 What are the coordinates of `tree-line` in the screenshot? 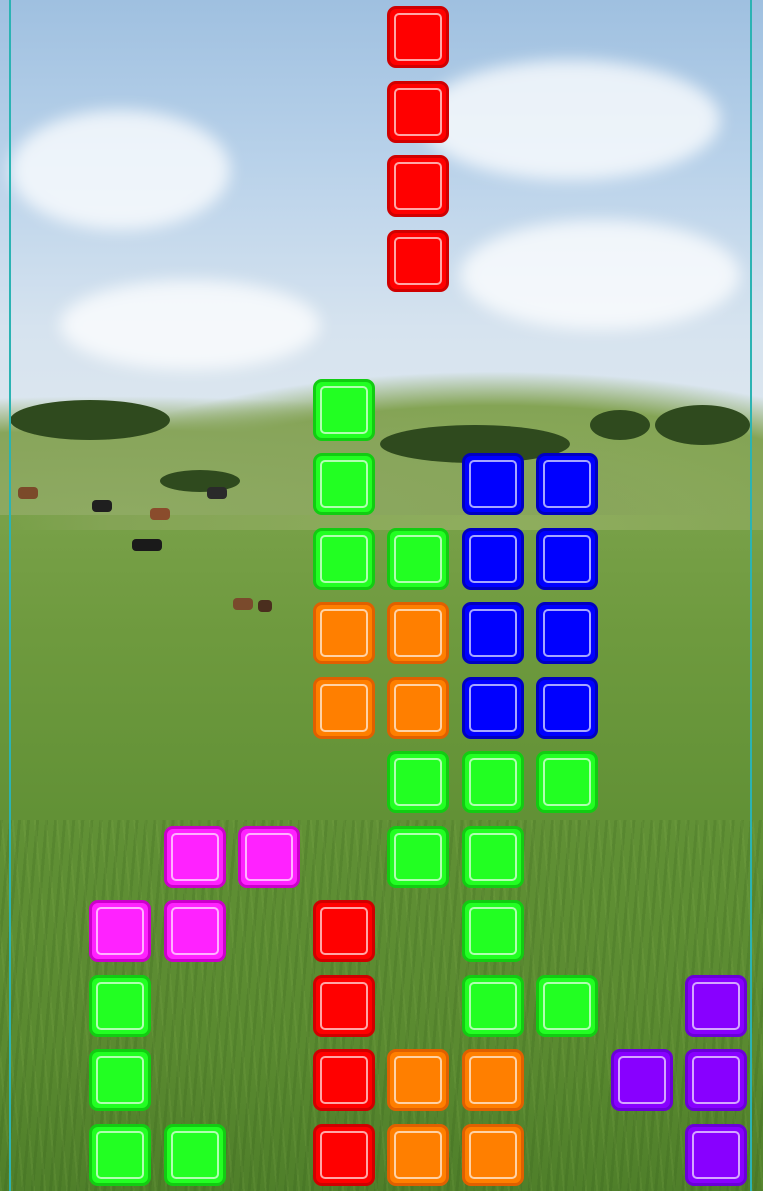 It's located at (90, 420).